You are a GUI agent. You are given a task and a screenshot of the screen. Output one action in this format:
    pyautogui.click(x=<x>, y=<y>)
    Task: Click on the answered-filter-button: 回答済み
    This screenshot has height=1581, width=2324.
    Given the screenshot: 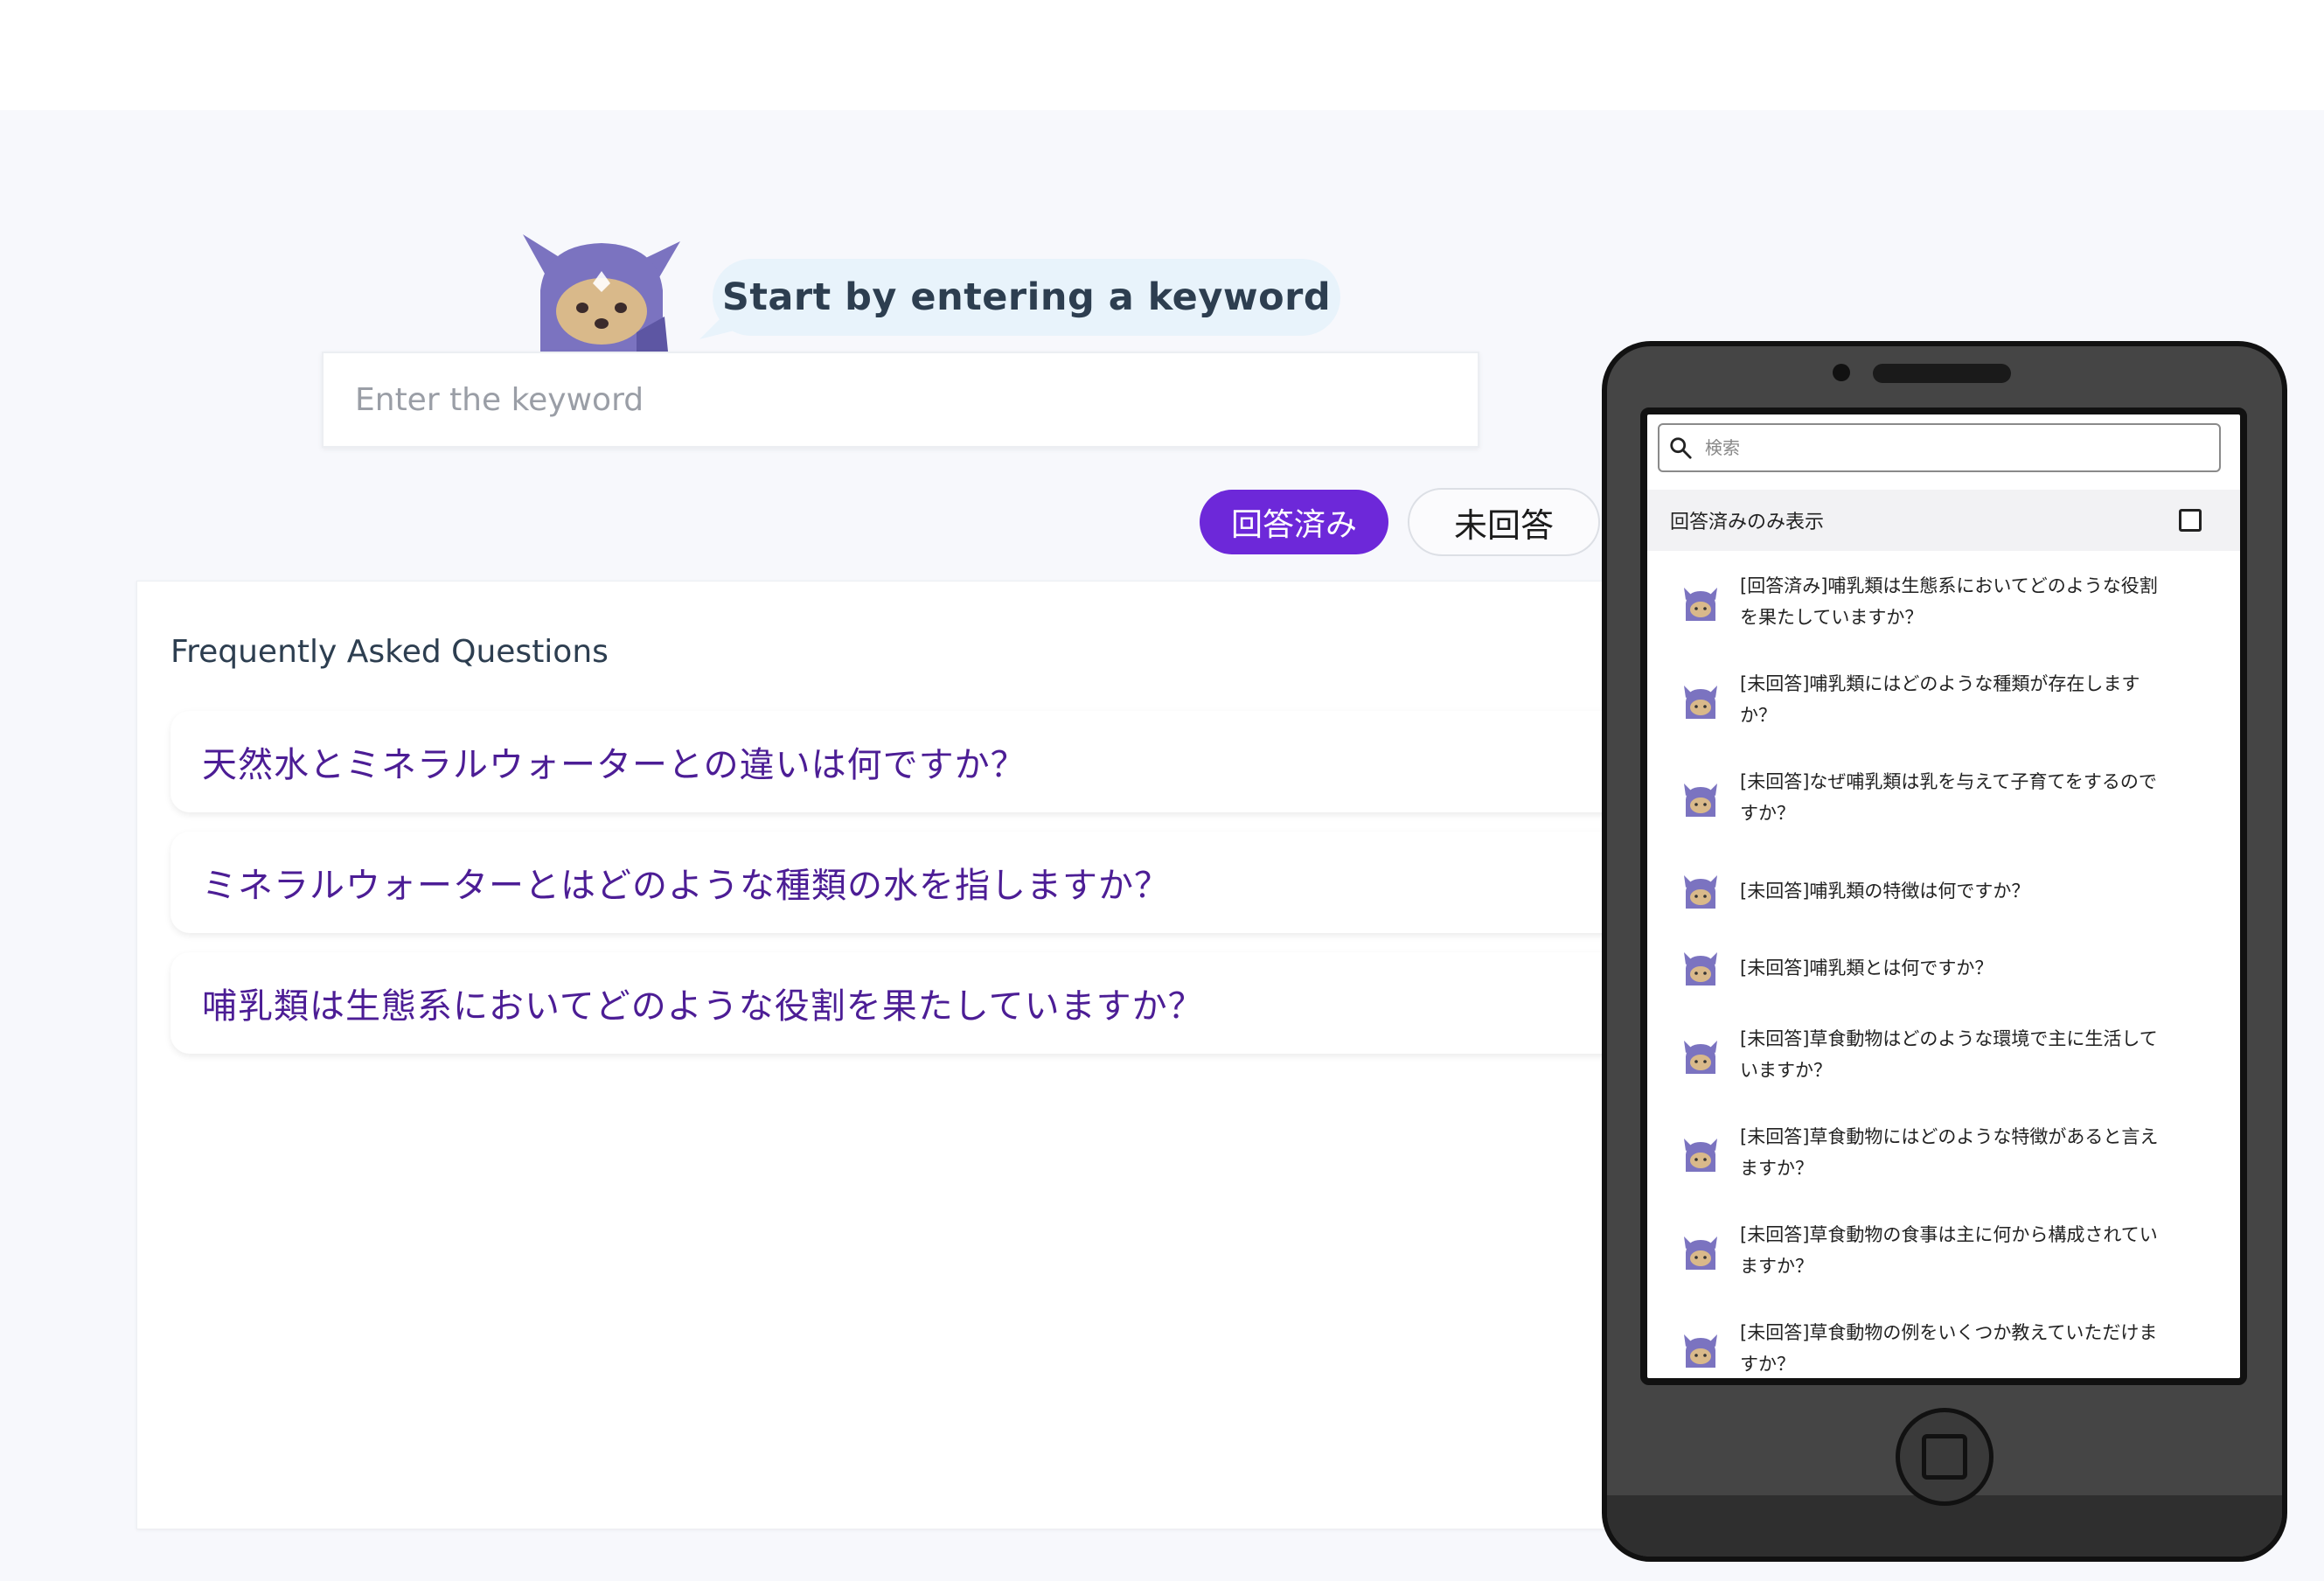 What is the action you would take?
    pyautogui.click(x=1294, y=522)
    